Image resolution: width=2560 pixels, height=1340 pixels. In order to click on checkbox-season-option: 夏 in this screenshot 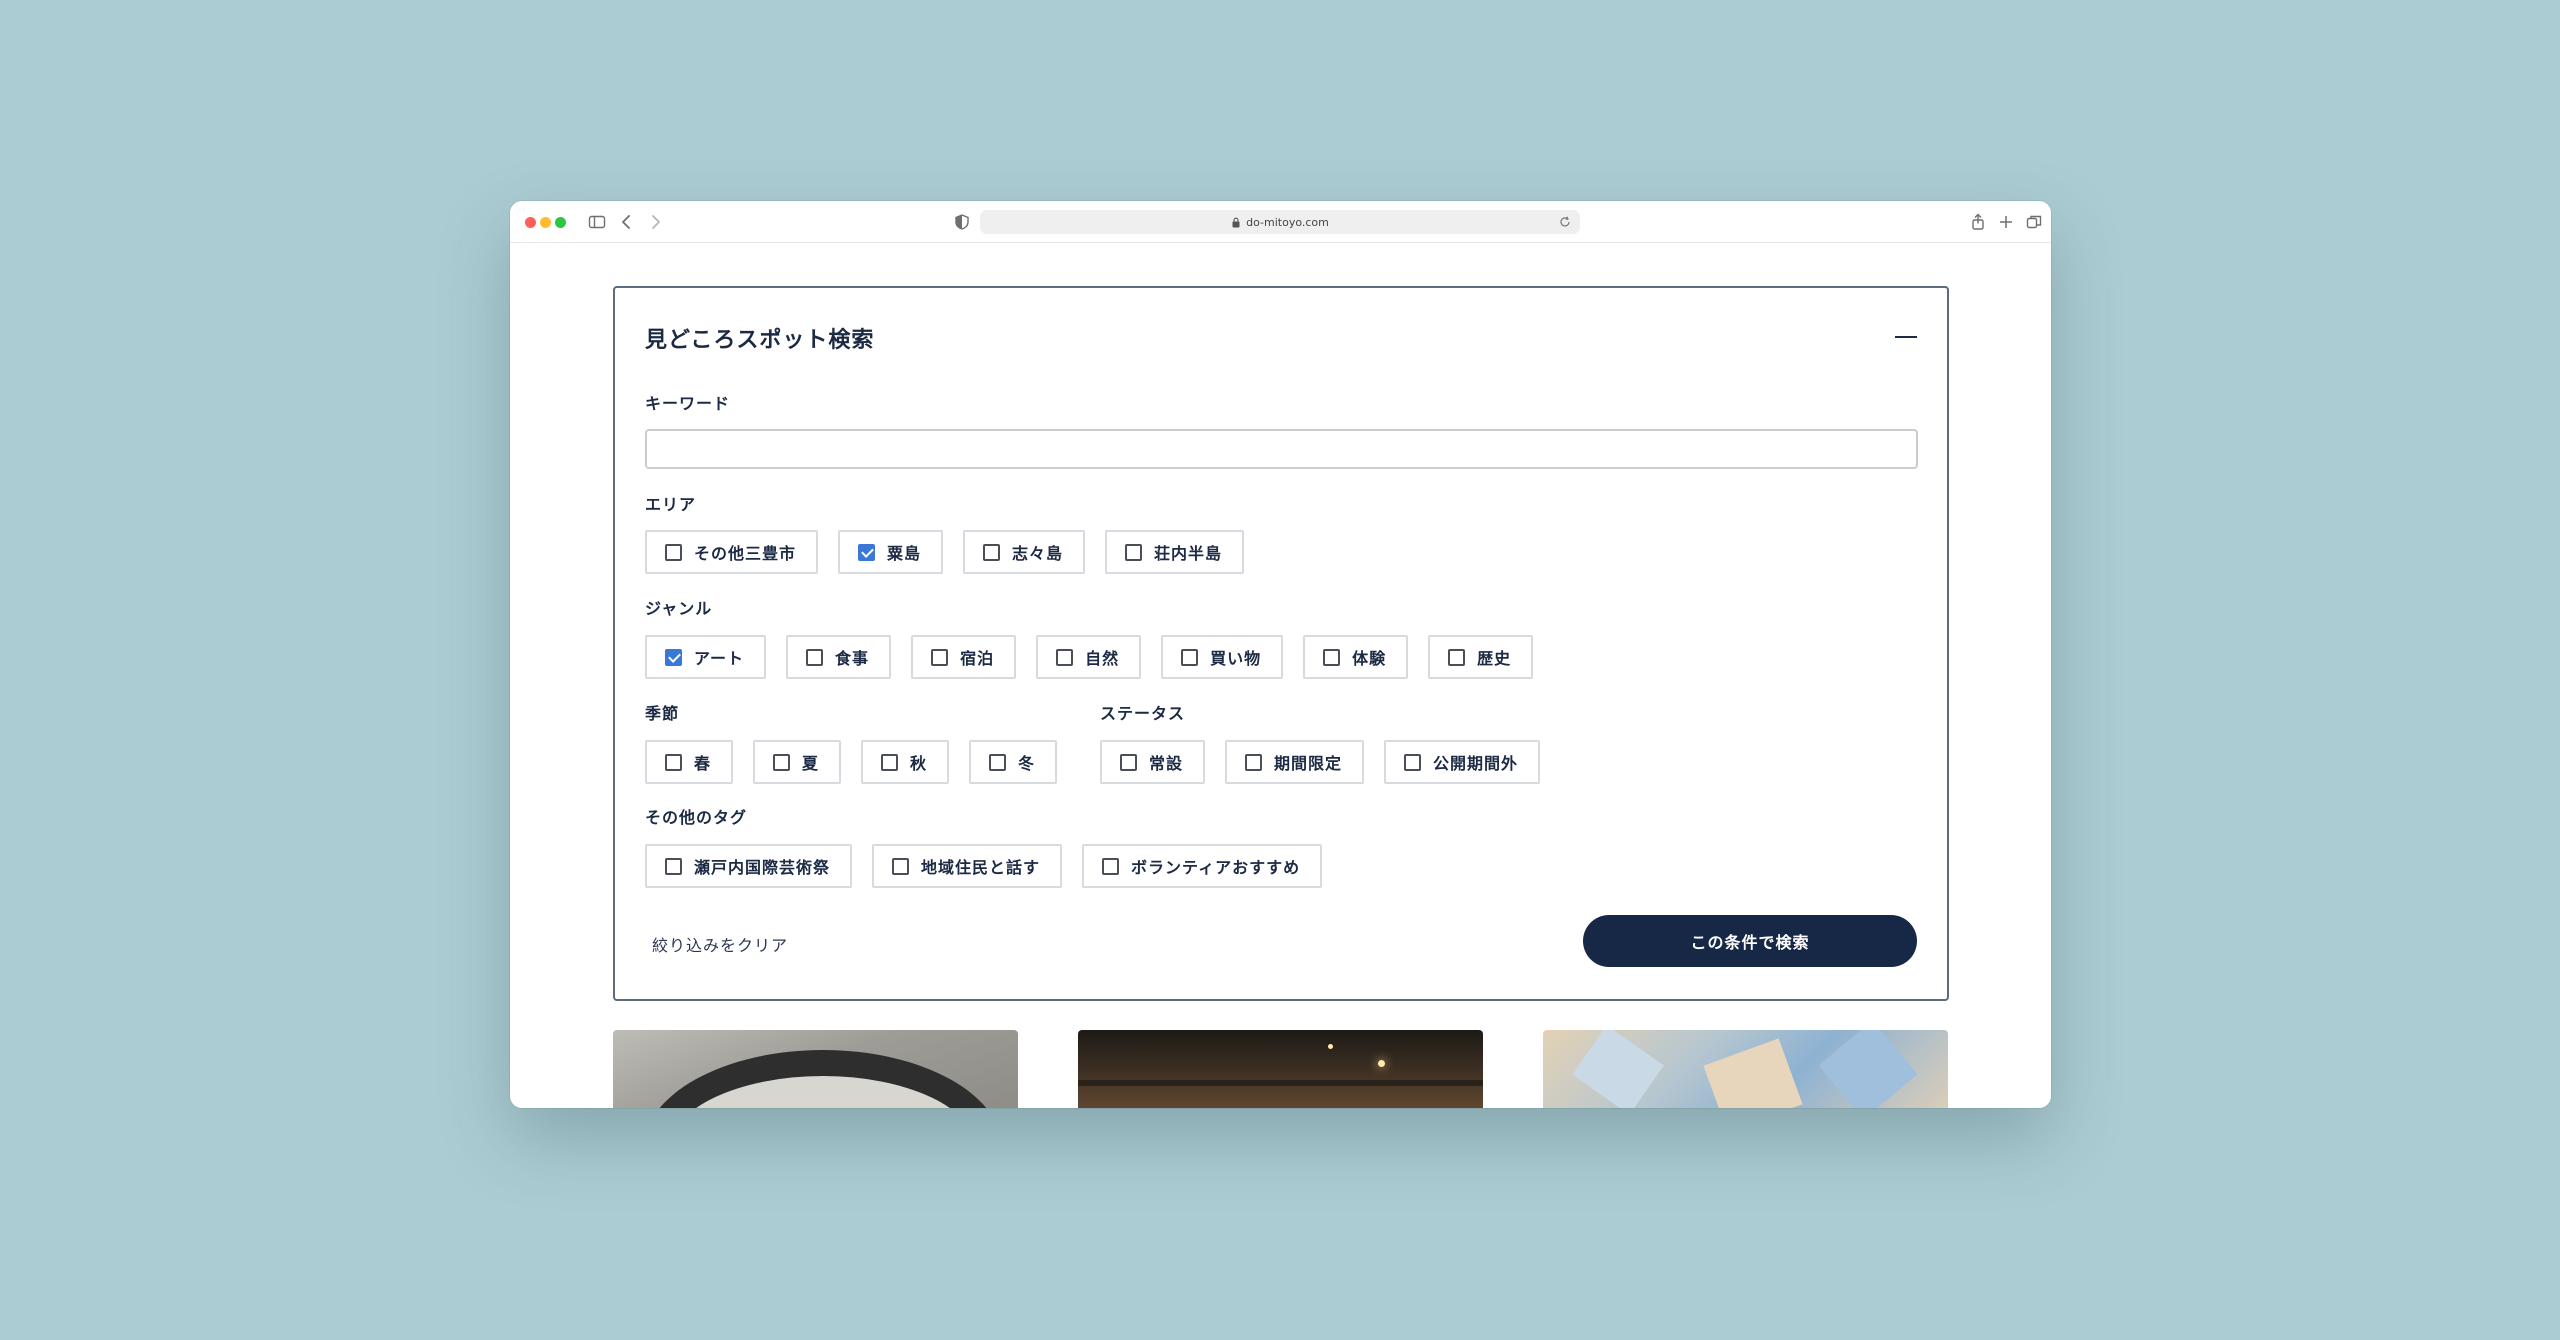, I will do `click(797, 762)`.